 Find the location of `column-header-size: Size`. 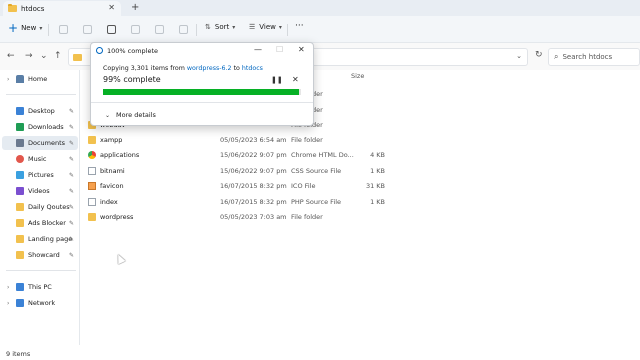

column-header-size: Size is located at coordinates (357, 76).